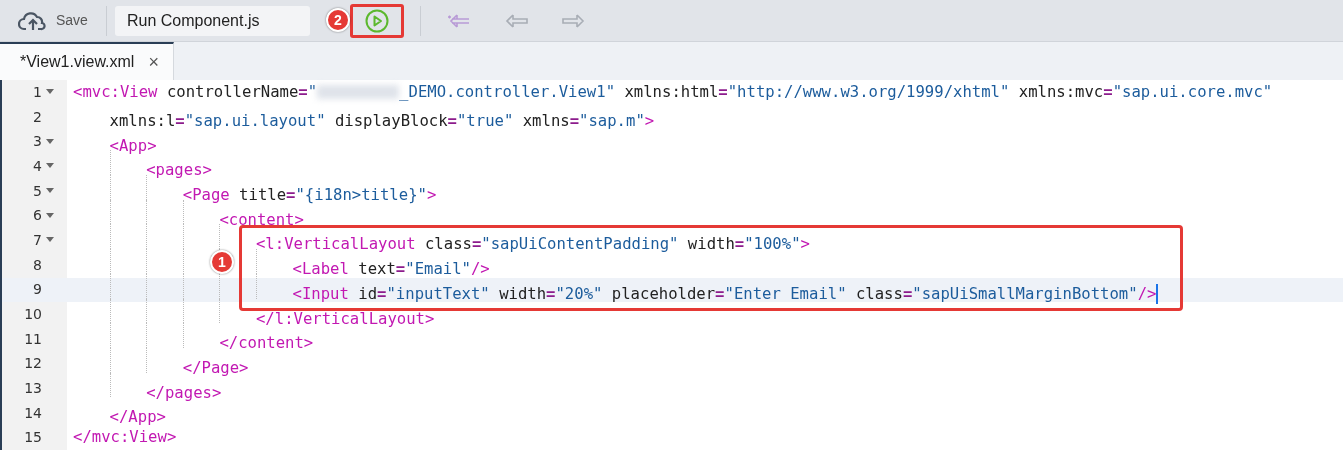  Describe the element at coordinates (673, 92) in the screenshot. I see `code-line: <mvc:View controllerName=" _DEMO.controller.View1" xmlns:html="http://www.w3.org/1999/xhtml" xmlns:mvc="sap.ui.core.mvc"` at that location.